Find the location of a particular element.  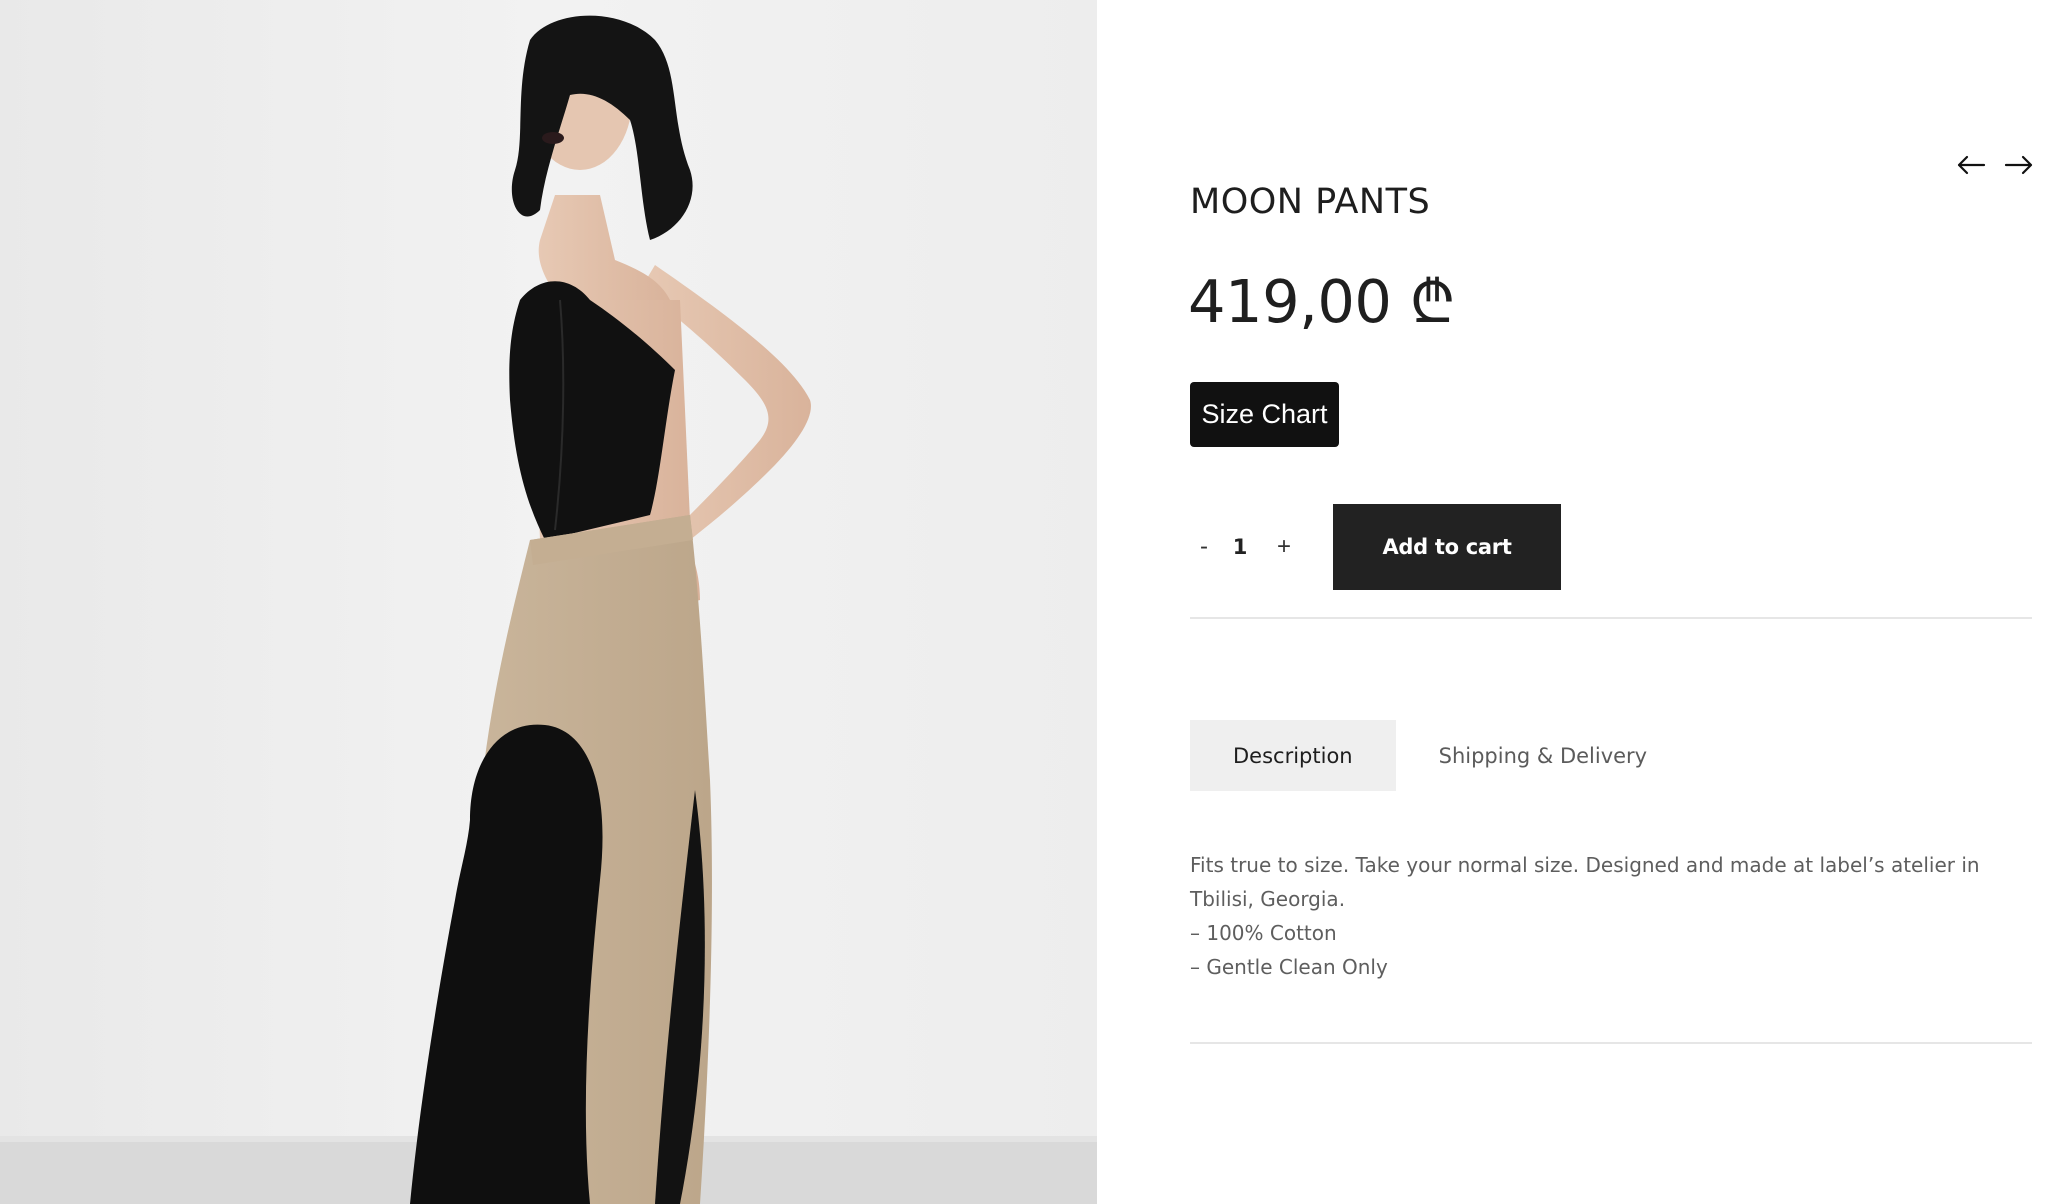

quantity-stepper: - 1 + is located at coordinates (1244, 547).